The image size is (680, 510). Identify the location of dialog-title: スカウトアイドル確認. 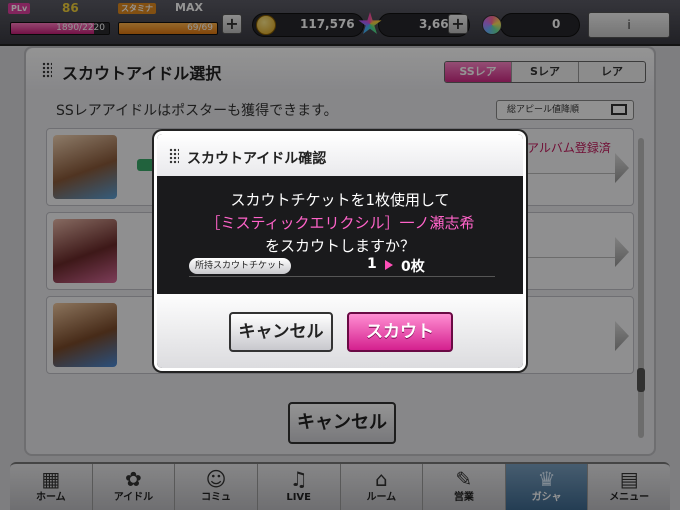
(257, 159).